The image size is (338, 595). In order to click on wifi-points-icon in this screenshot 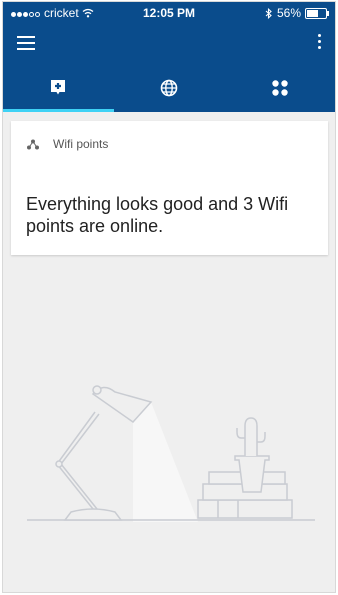, I will do `click(33, 144)`.